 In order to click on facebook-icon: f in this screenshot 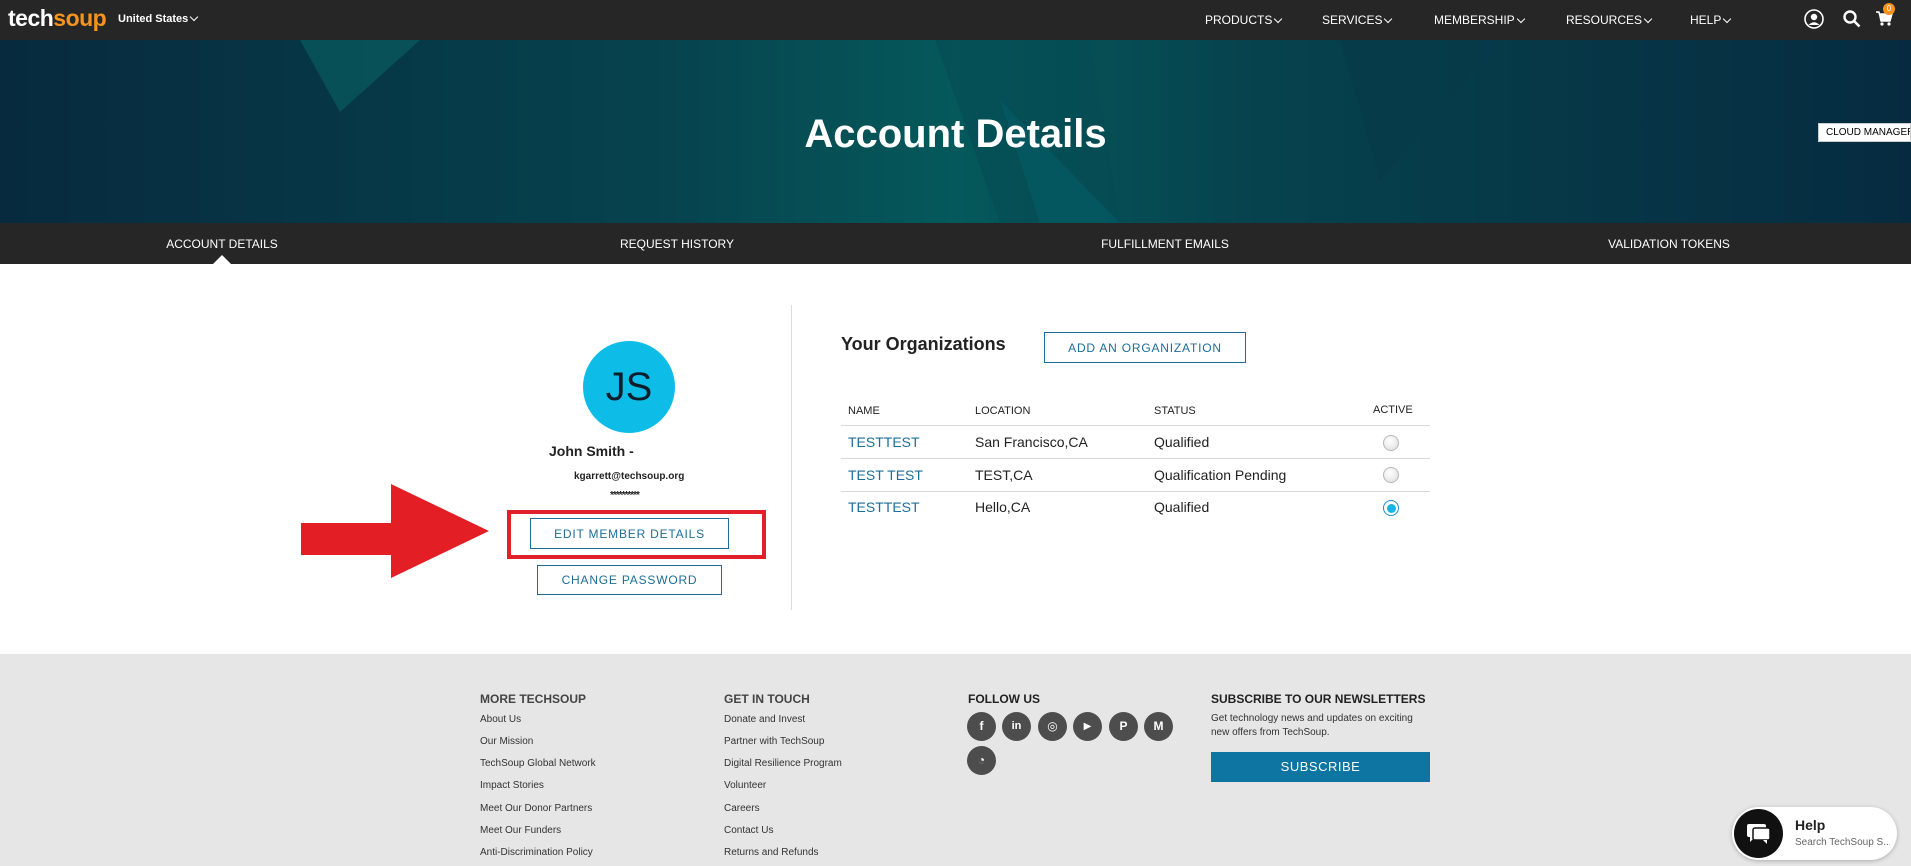, I will do `click(981, 726)`.